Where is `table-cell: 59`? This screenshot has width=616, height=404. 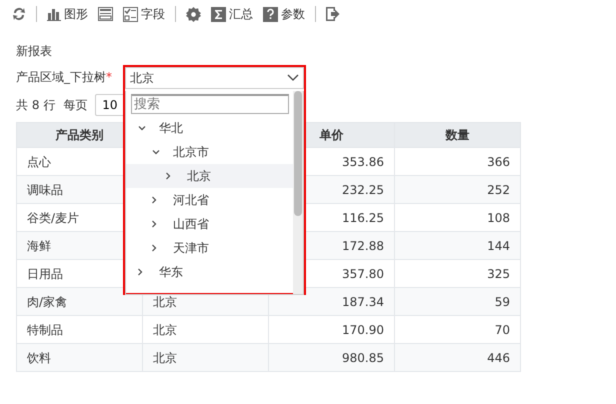
table-cell: 59 is located at coordinates (457, 302).